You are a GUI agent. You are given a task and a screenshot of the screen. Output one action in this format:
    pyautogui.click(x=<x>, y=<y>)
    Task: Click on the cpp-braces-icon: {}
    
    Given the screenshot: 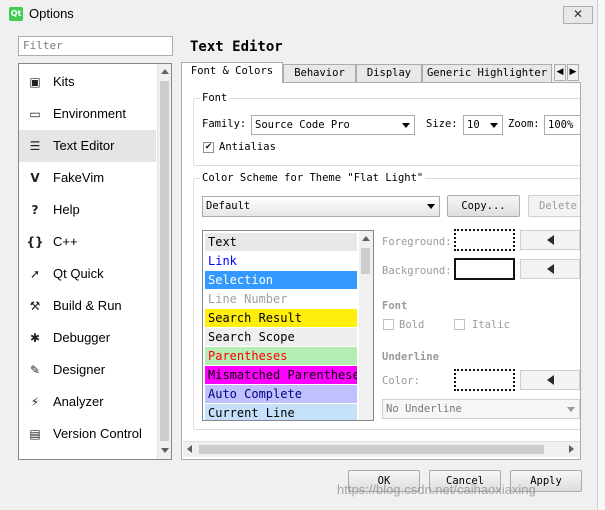 What is the action you would take?
    pyautogui.click(x=35, y=242)
    